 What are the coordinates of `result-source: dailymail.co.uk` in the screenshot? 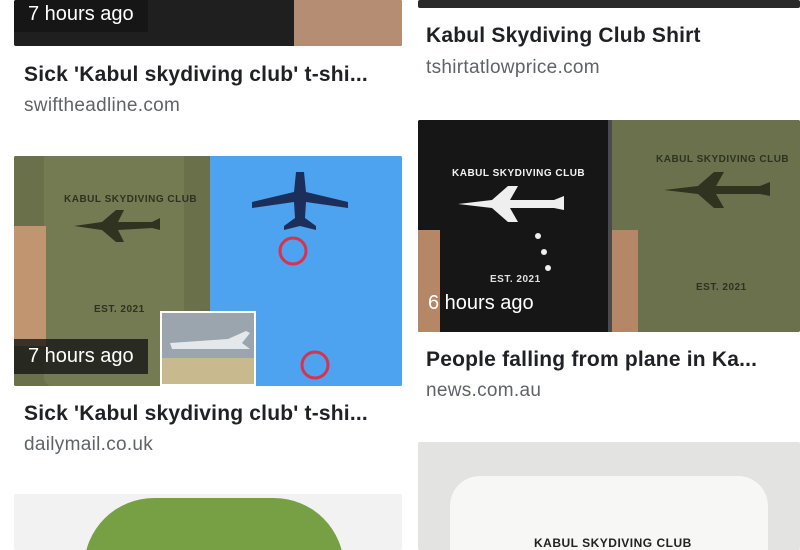 It's located at (89, 444).